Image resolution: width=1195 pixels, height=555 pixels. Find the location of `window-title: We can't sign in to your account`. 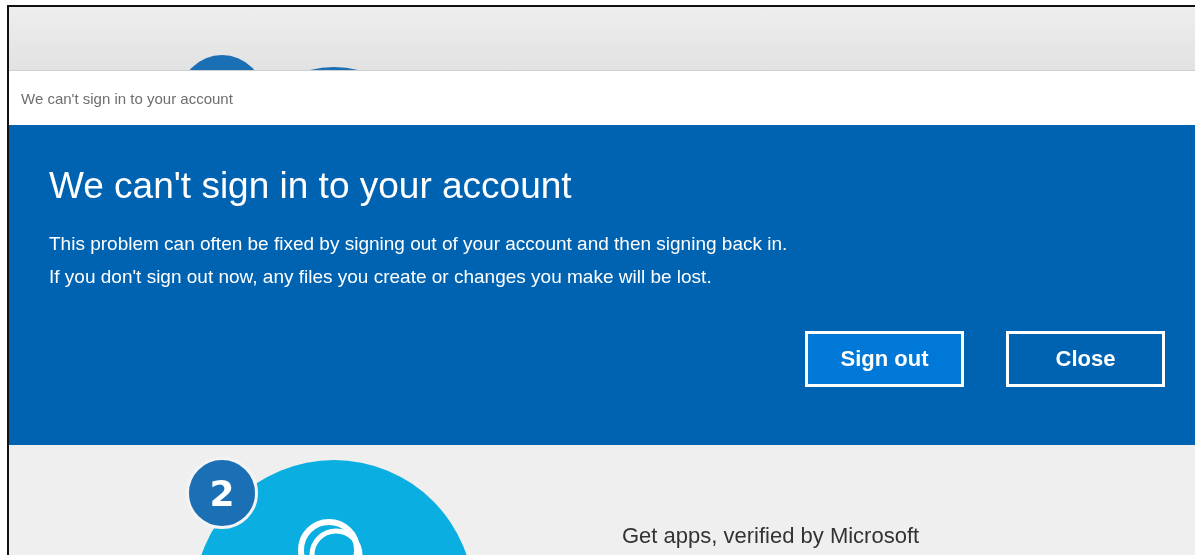

window-title: We can't sign in to your account is located at coordinates (127, 98).